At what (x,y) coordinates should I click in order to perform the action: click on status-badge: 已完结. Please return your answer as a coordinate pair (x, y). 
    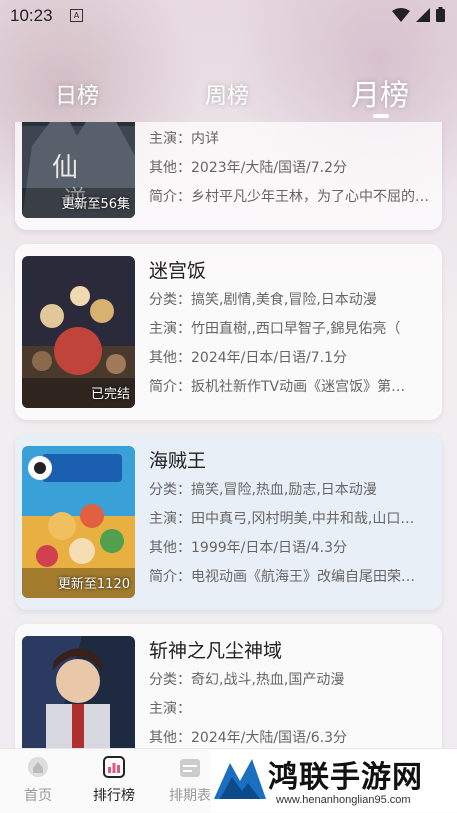
    Looking at the image, I should click on (110, 394).